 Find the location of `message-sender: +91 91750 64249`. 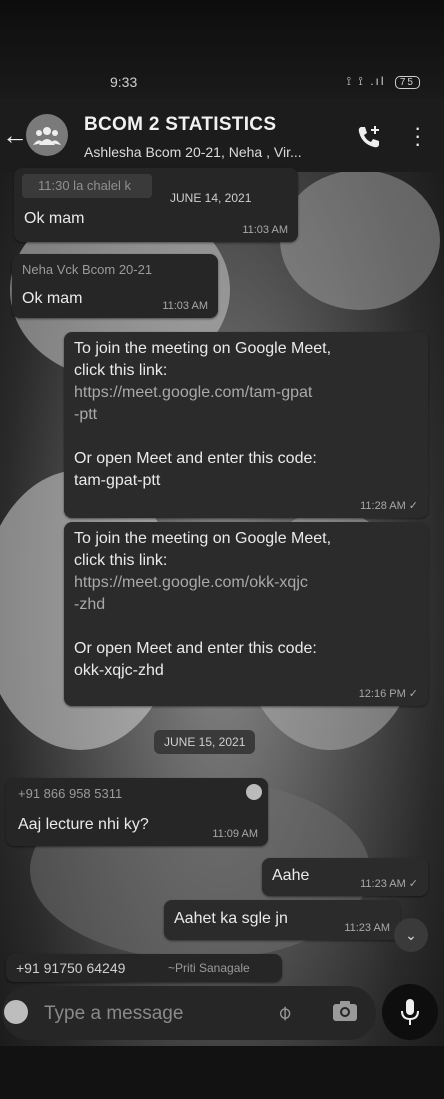

message-sender: +91 91750 64249 is located at coordinates (70, 968).